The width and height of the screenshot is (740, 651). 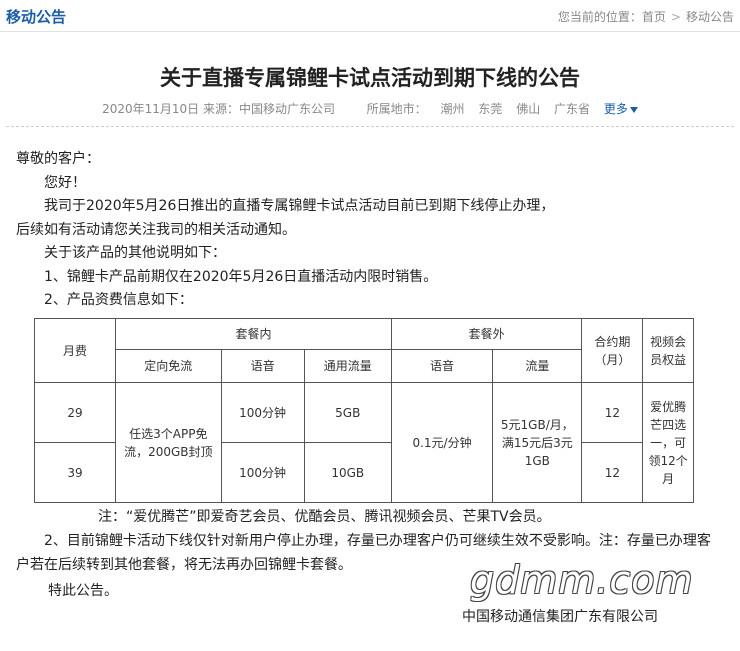 I want to click on row2-voice: 100分钟, so click(x=262, y=472).